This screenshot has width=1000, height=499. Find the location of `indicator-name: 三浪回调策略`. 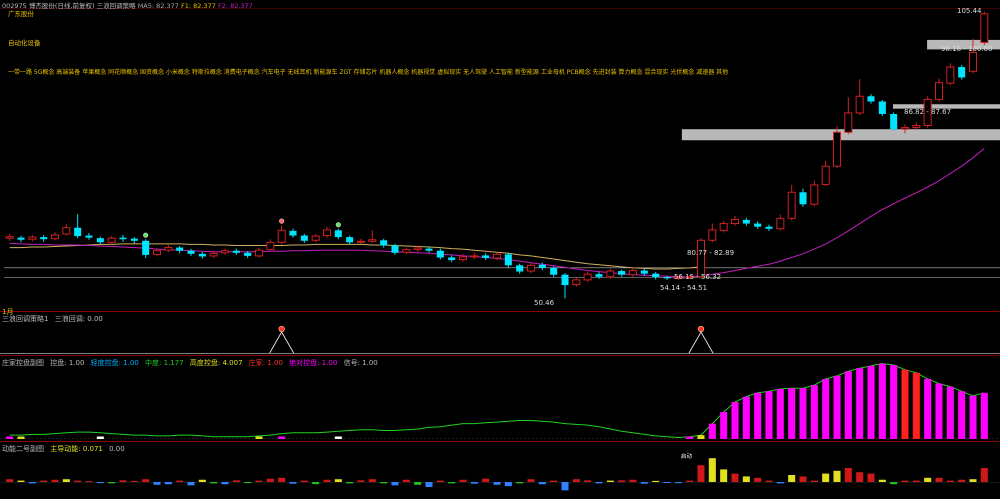

indicator-name: 三浪回调策略 is located at coordinates (116, 6).